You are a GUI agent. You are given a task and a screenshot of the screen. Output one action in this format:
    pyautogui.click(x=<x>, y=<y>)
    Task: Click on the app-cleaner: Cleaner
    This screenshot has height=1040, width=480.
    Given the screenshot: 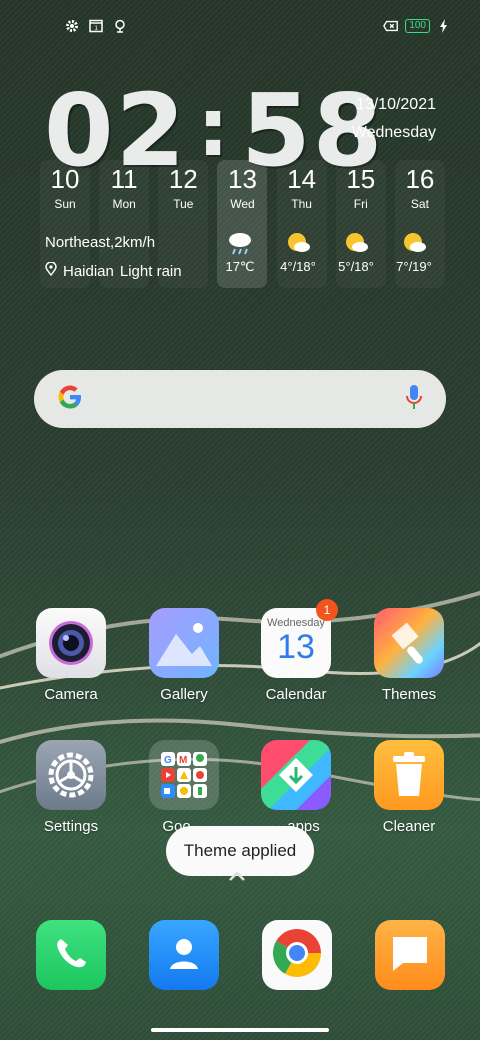 What is the action you would take?
    pyautogui.click(x=409, y=787)
    